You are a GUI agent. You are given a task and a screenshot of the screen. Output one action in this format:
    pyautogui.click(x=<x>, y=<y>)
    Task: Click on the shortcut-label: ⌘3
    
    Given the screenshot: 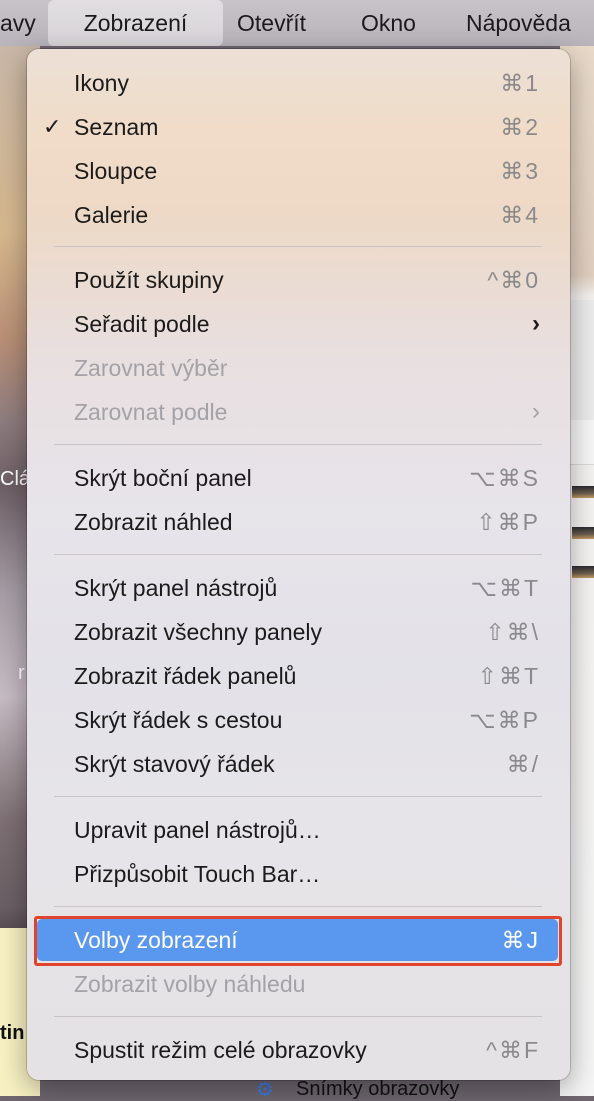 What is the action you would take?
    pyautogui.click(x=520, y=171)
    